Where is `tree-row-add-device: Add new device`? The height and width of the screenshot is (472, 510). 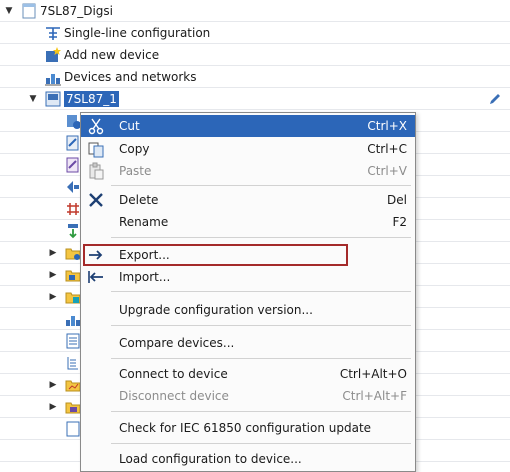
tree-row-add-device: Add new device is located at coordinates (255, 55).